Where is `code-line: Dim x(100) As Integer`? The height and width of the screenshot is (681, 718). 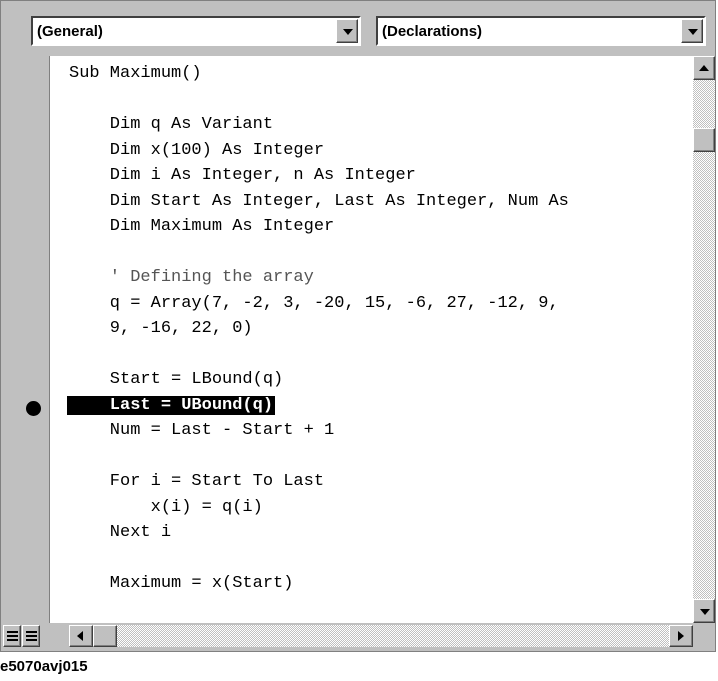 code-line: Dim x(100) As Integer is located at coordinates (196, 151).